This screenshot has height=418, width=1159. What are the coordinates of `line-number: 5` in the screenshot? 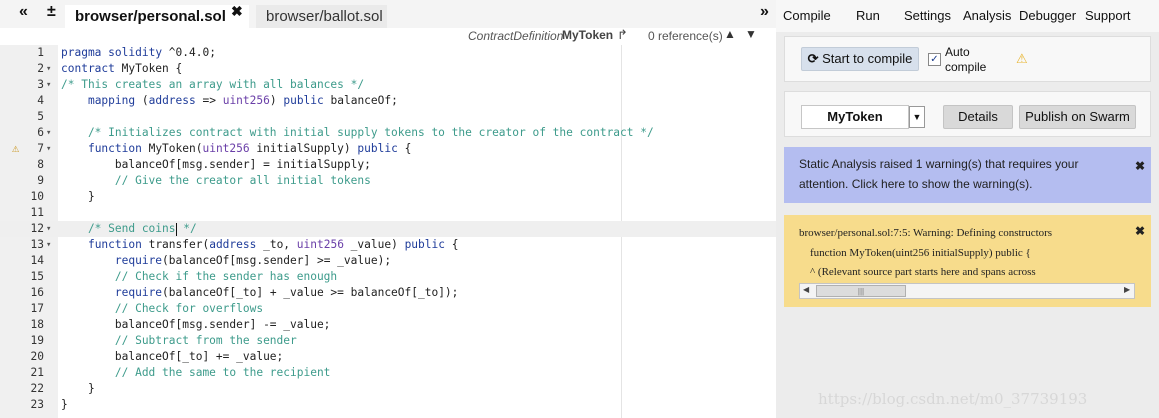 It's located at (40, 116).